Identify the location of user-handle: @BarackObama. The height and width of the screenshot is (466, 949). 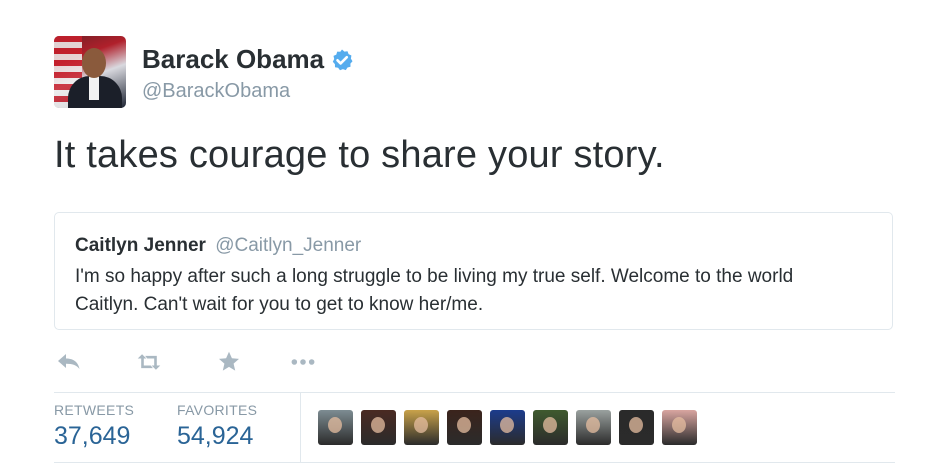
(216, 91).